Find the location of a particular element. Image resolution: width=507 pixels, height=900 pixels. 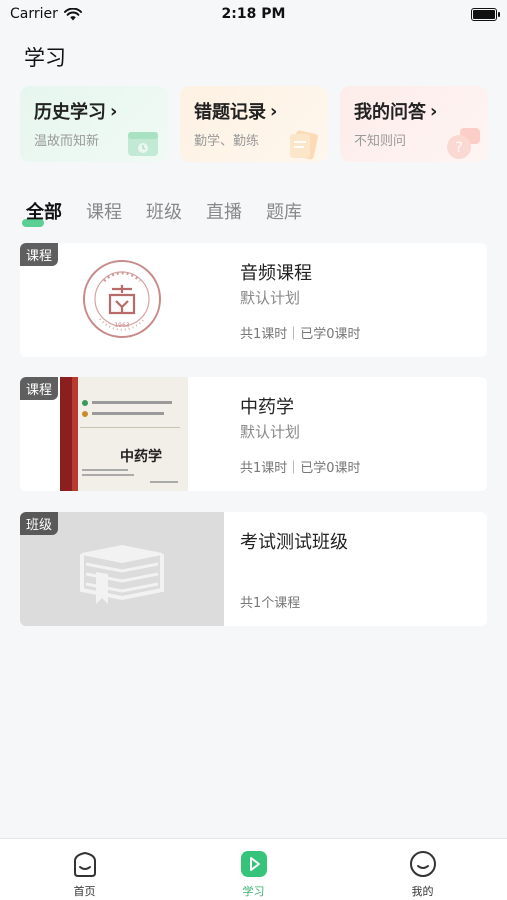

card-title: 中药学 is located at coordinates (267, 407).